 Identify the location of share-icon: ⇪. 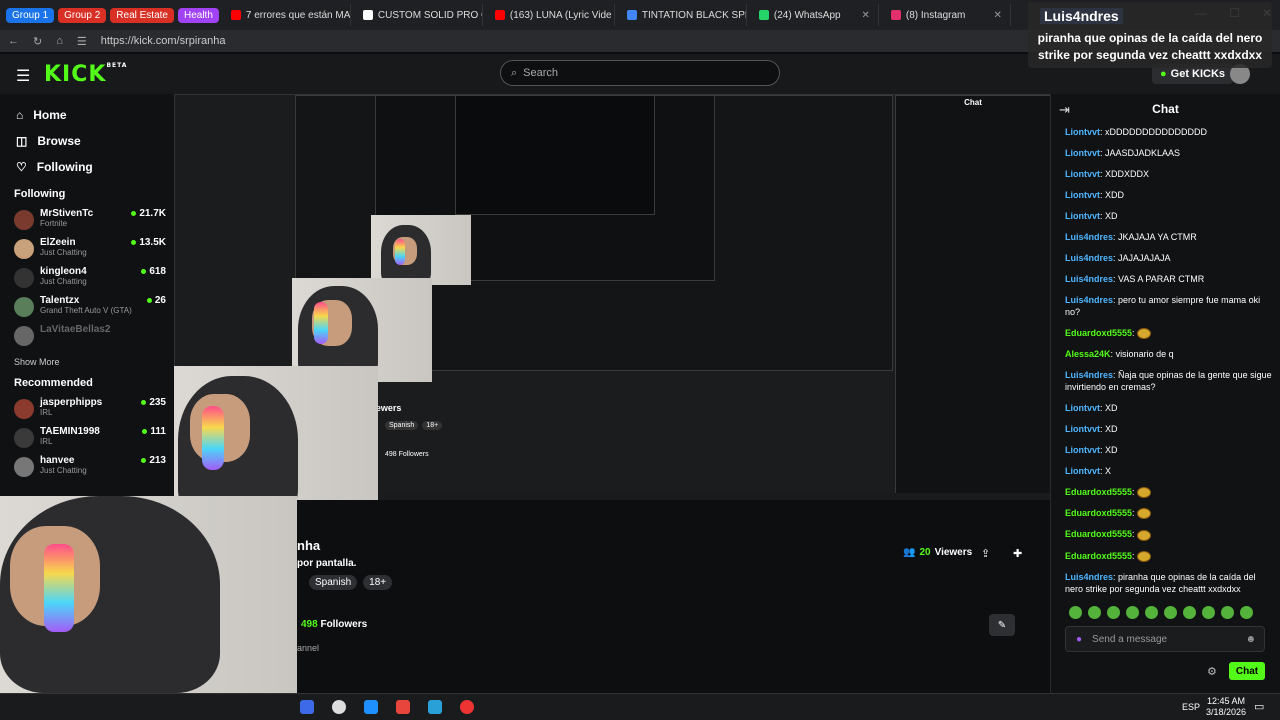
(985, 553).